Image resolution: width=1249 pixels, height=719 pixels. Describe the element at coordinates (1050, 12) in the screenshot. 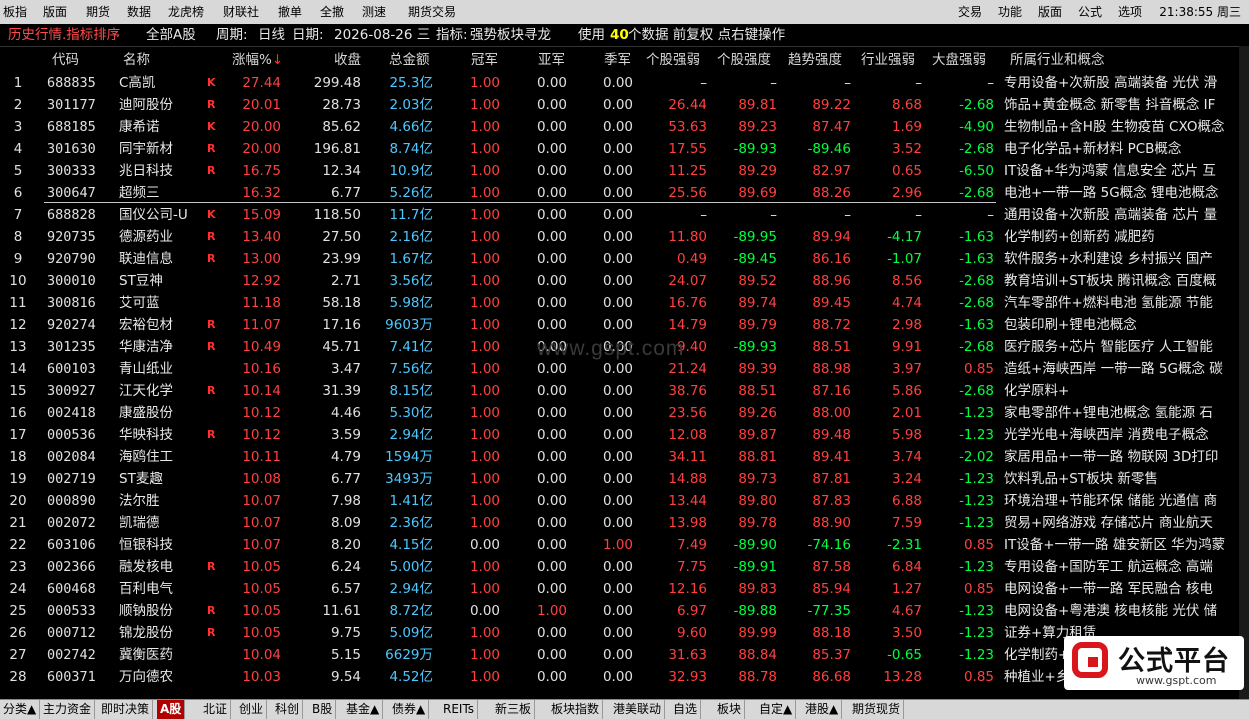

I see `menu-item-banmian-right: 版面` at that location.